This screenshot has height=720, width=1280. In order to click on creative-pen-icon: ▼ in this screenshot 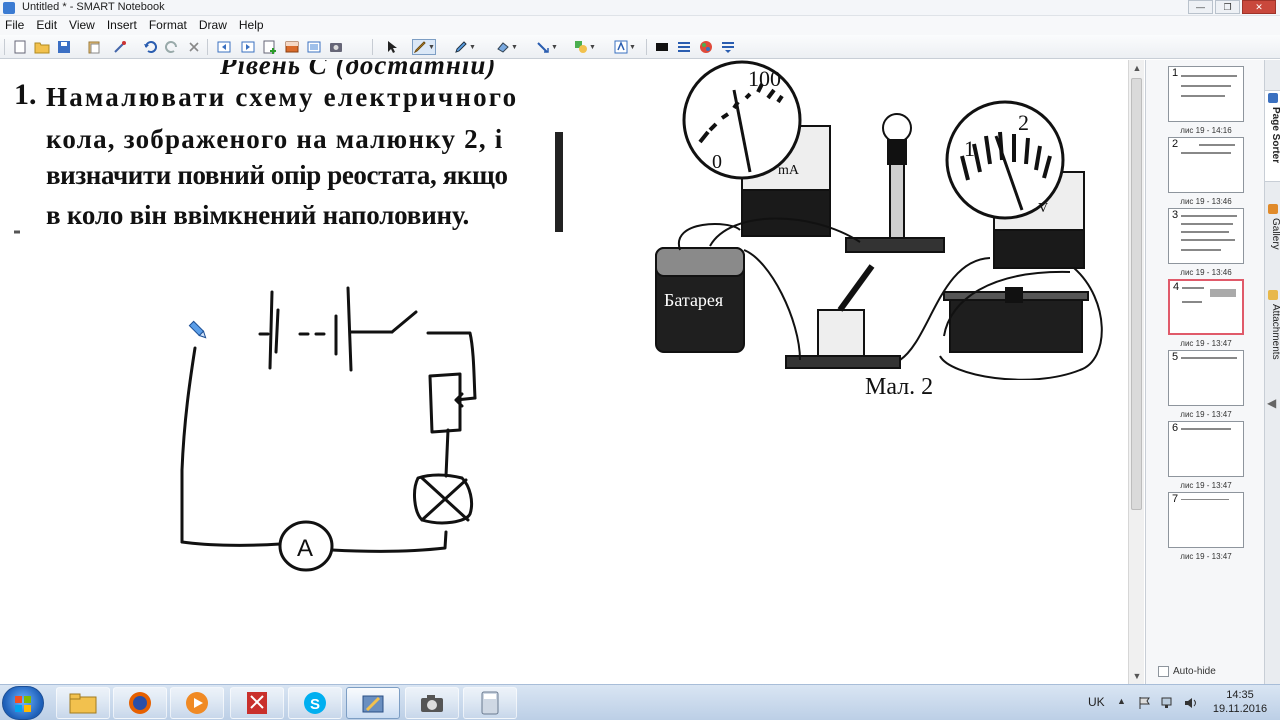, I will do `click(465, 47)`.